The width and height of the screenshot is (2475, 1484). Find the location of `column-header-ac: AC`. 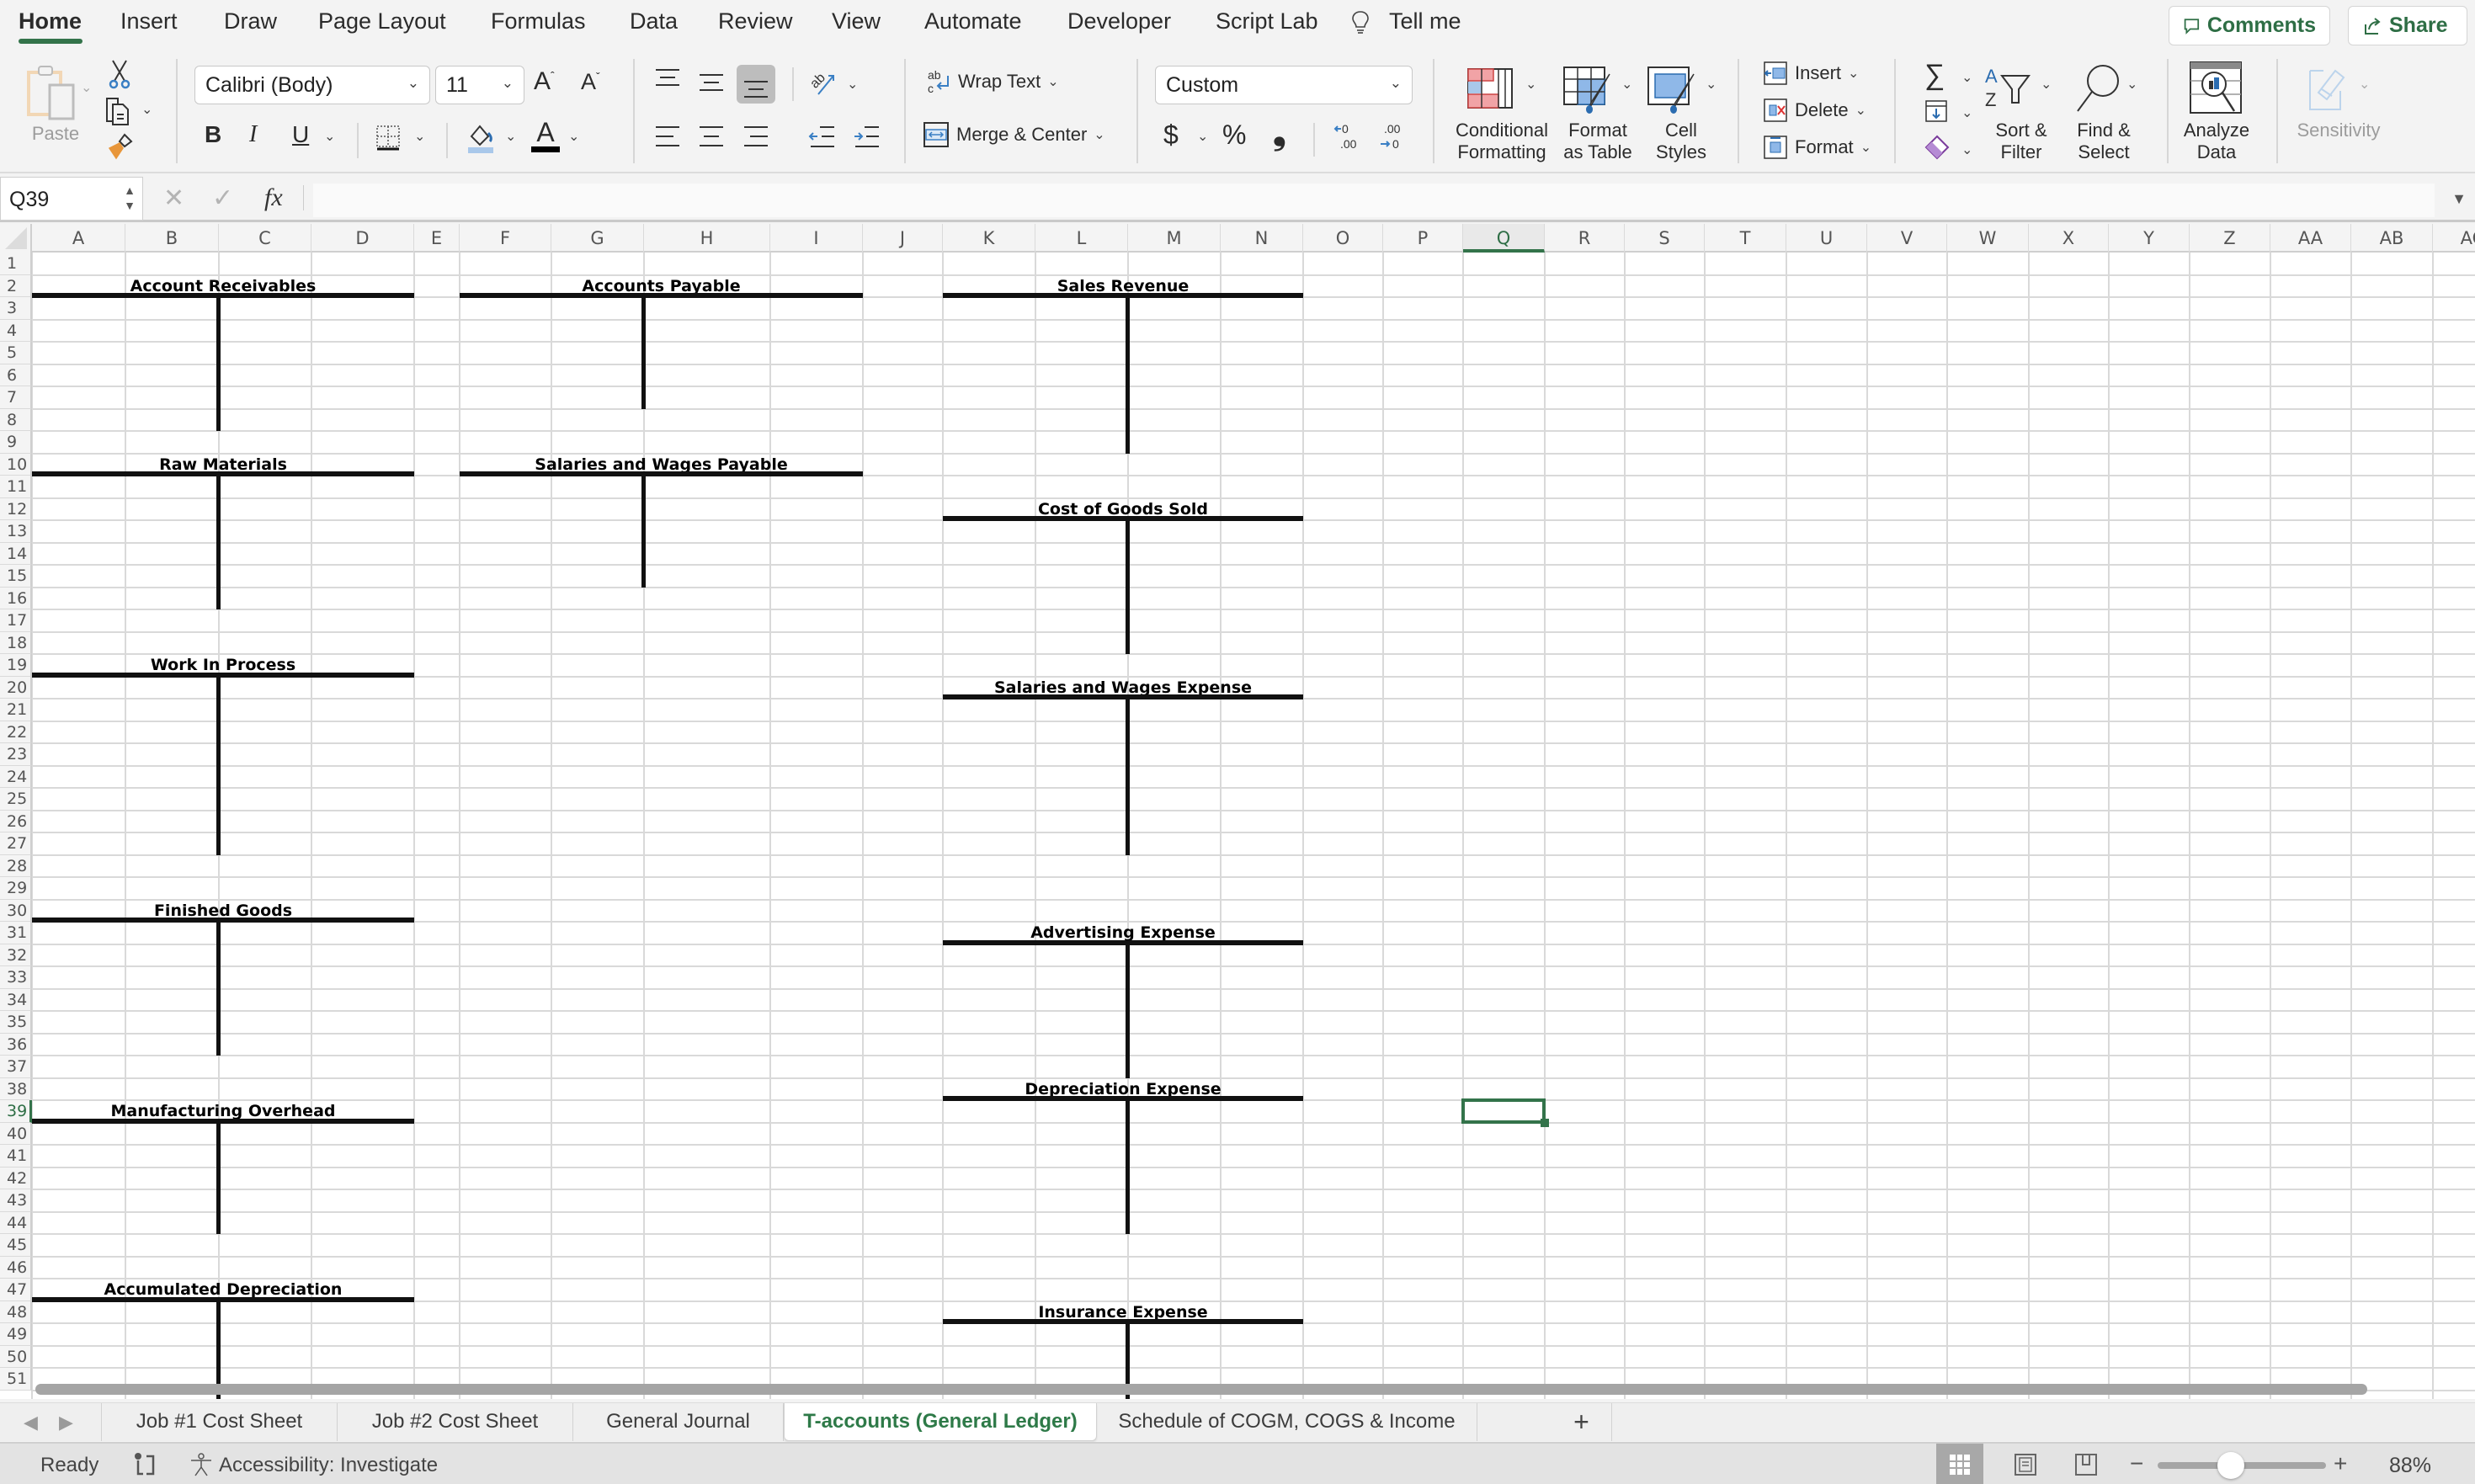

column-header-ac: AC is located at coordinates (2454, 238).